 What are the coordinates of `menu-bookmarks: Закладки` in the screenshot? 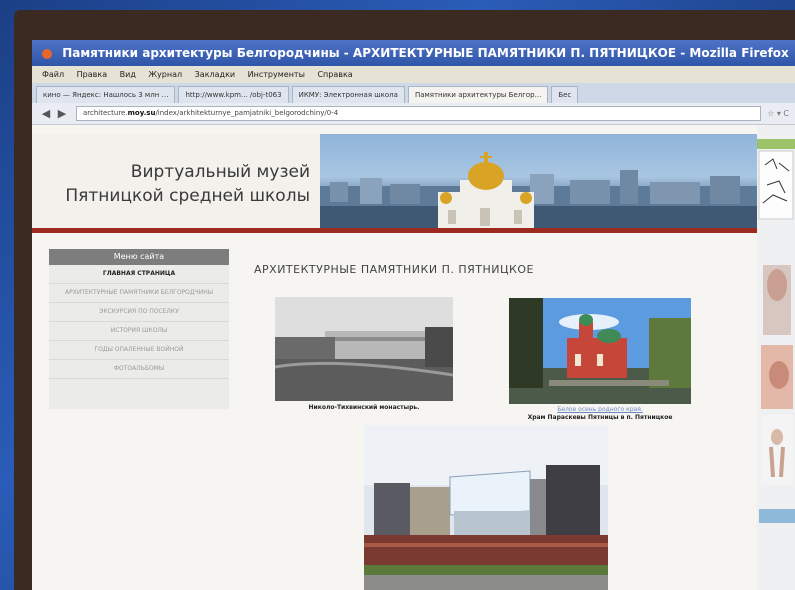 It's located at (215, 74).